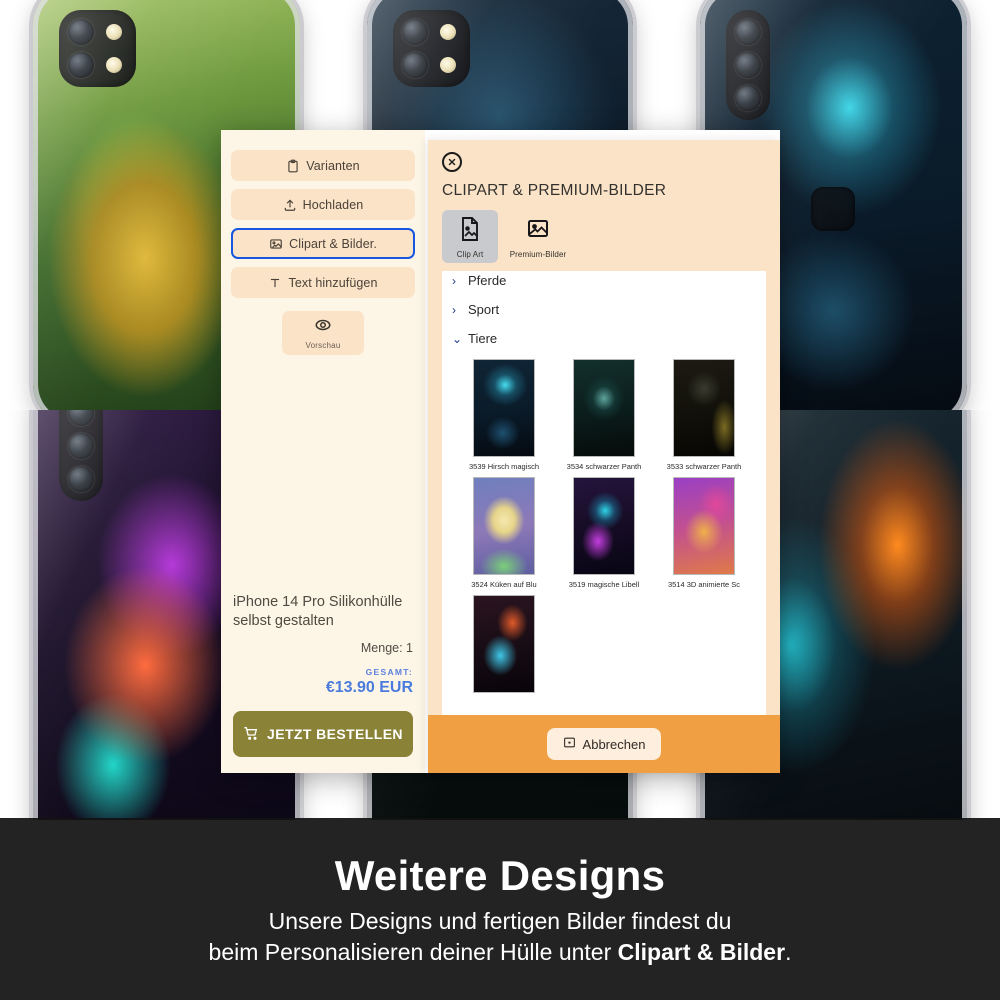  Describe the element at coordinates (504, 466) in the screenshot. I see `clipart-label: 3539 Hirsch magisch` at that location.